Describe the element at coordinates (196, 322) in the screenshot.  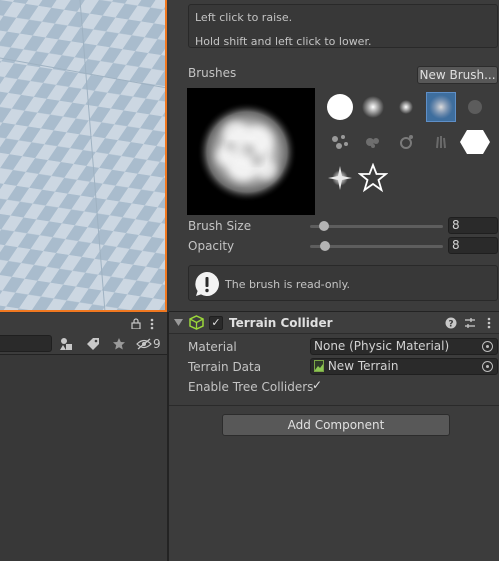
I see `terrain-collider-icon` at that location.